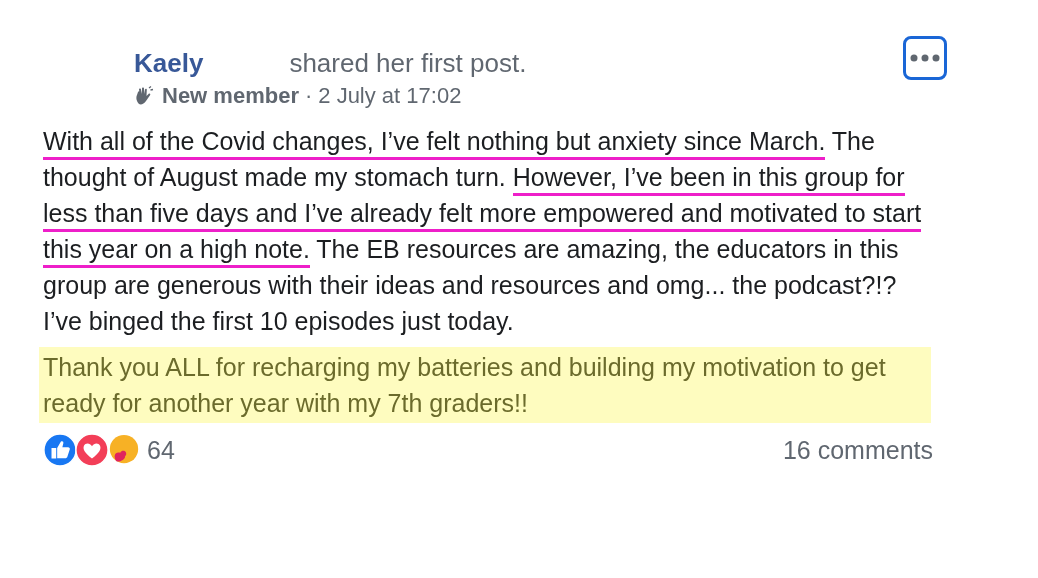 This screenshot has width=1038, height=578. I want to click on more-button, so click(925, 58).